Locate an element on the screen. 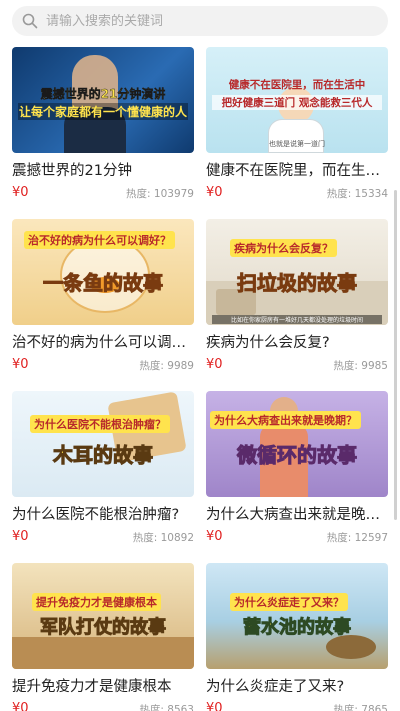 Image resolution: width=400 pixels, height=711 pixels. video-card: 为什么炎症走了又来？ 蓄水池的故事 为什么炎症走了又来? ¥0 热度: 7865 is located at coordinates (297, 637).